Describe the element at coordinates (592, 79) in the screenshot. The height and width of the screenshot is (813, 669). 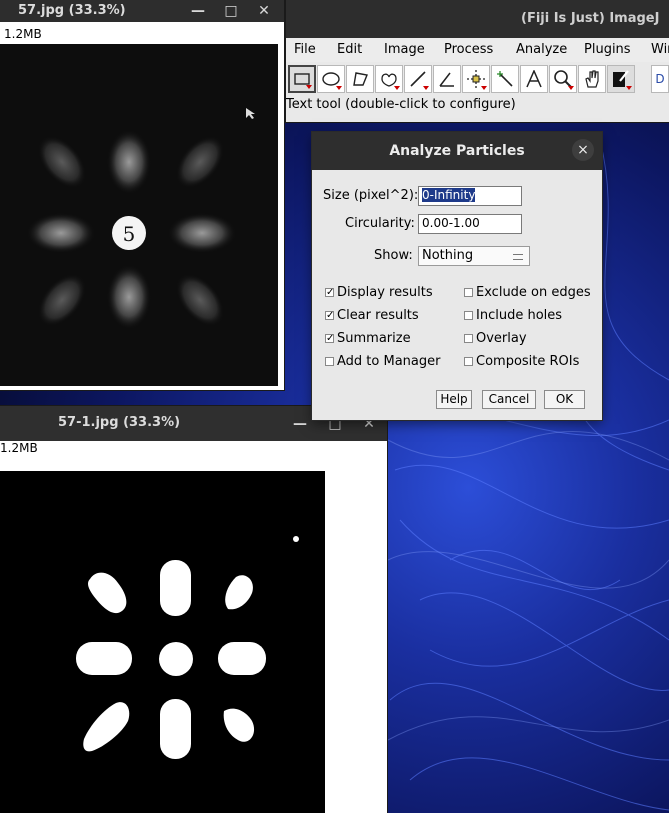
I see `hand-tool-icon` at that location.